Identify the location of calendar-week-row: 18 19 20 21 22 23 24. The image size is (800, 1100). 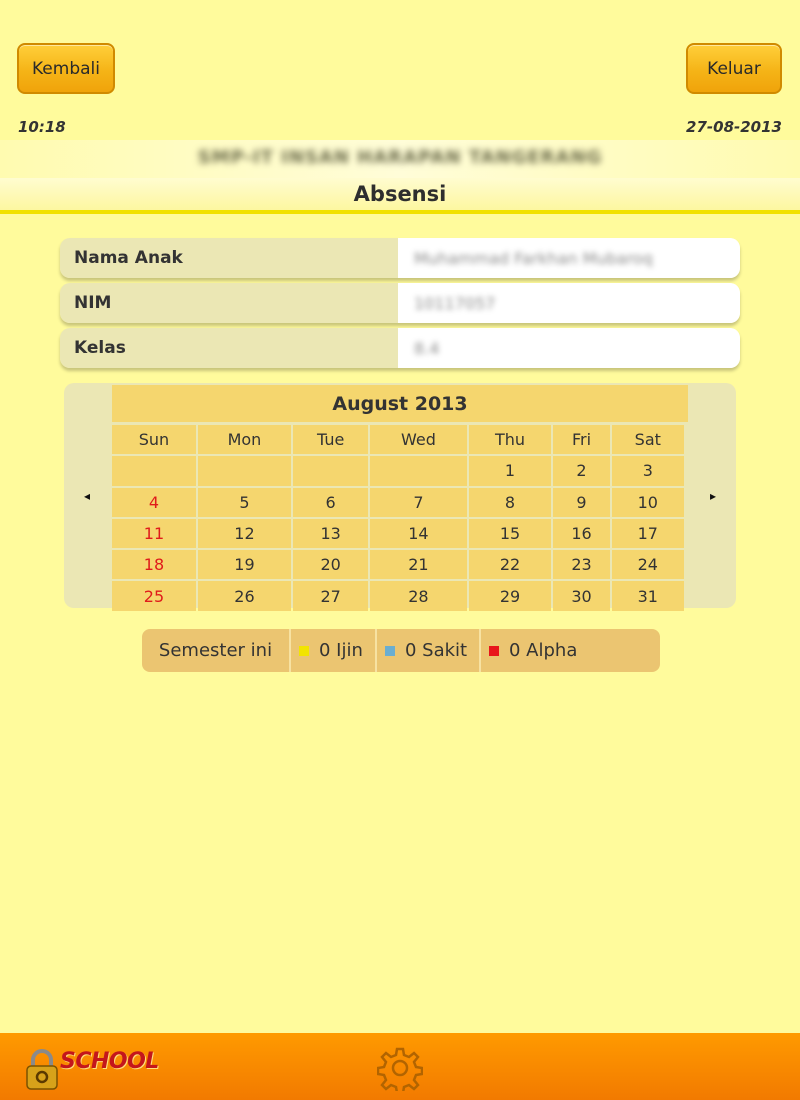
(398, 565).